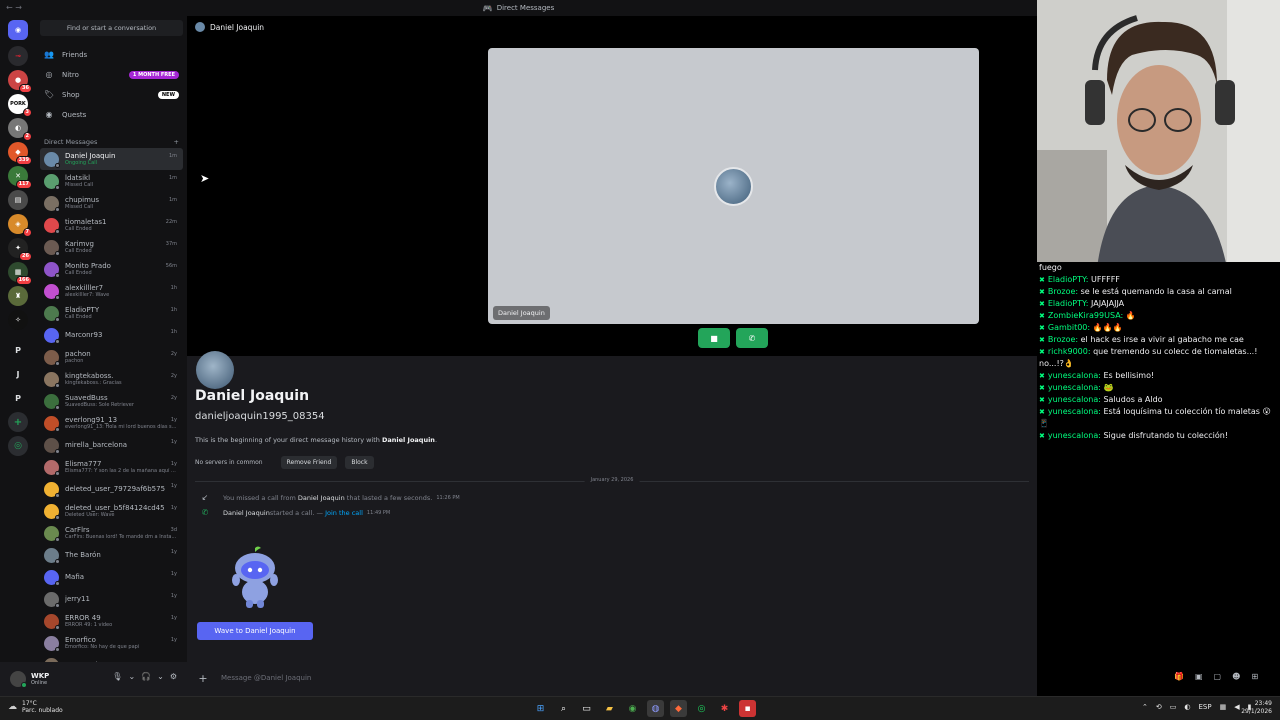 The image size is (1280, 720). What do you see at coordinates (18, 30) in the screenshot?
I see `home-button: ◉` at bounding box center [18, 30].